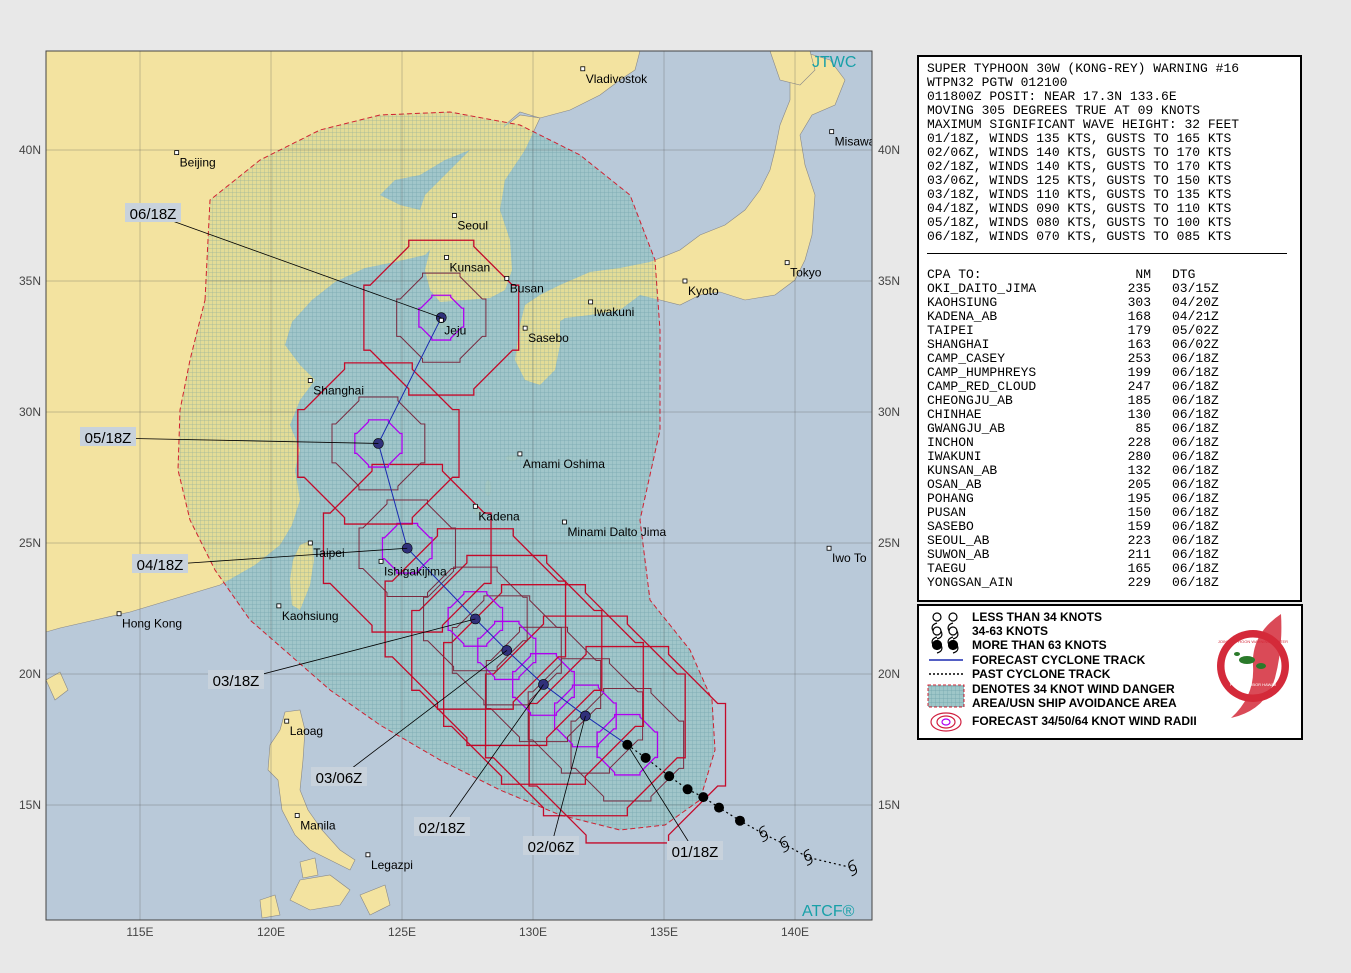 The image size is (1351, 973). Describe the element at coordinates (1139, 540) in the screenshot. I see `cpa-row-nm: 223` at that location.